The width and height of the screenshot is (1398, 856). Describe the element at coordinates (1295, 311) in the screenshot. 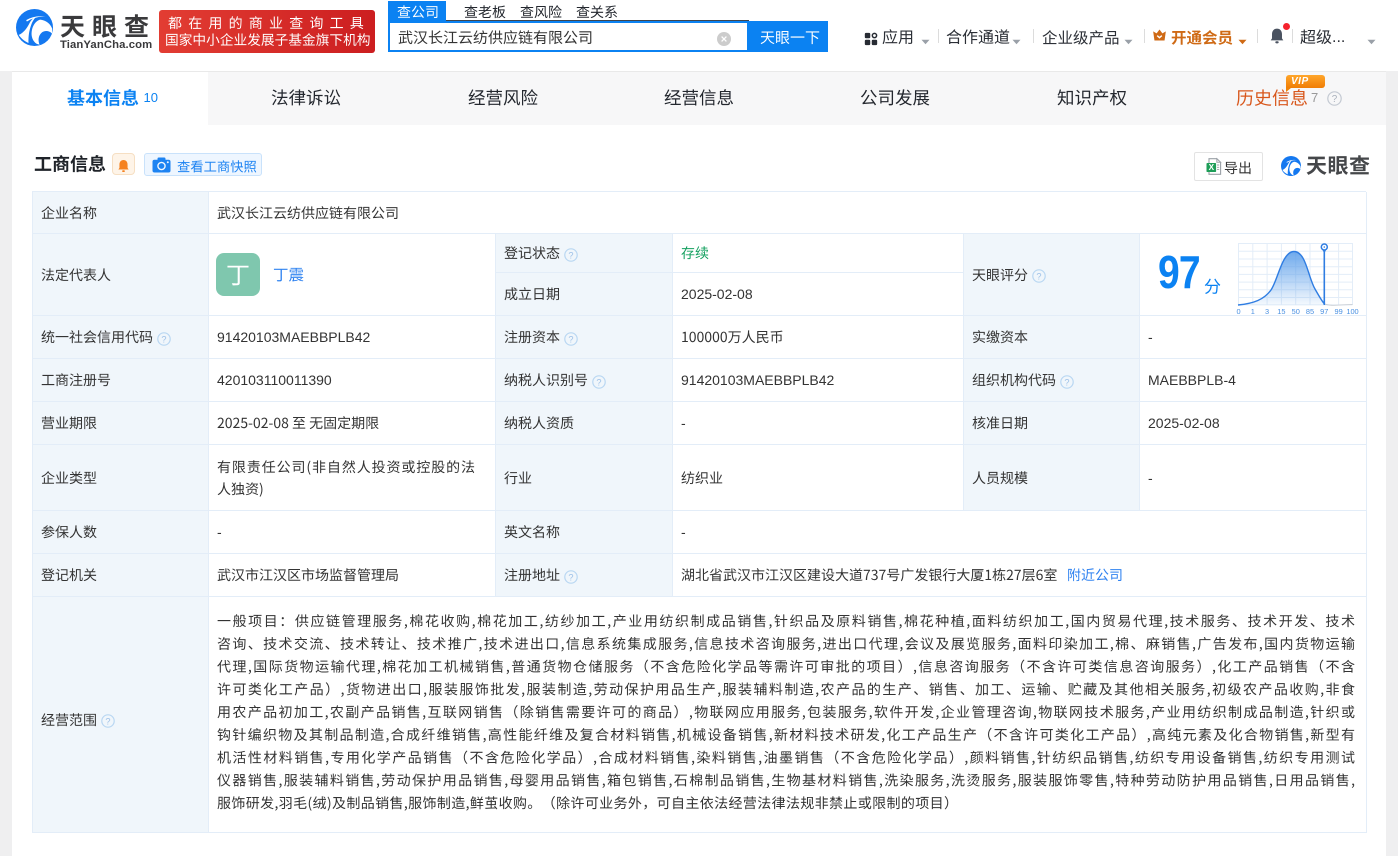

I see `svg-text: 50` at that location.